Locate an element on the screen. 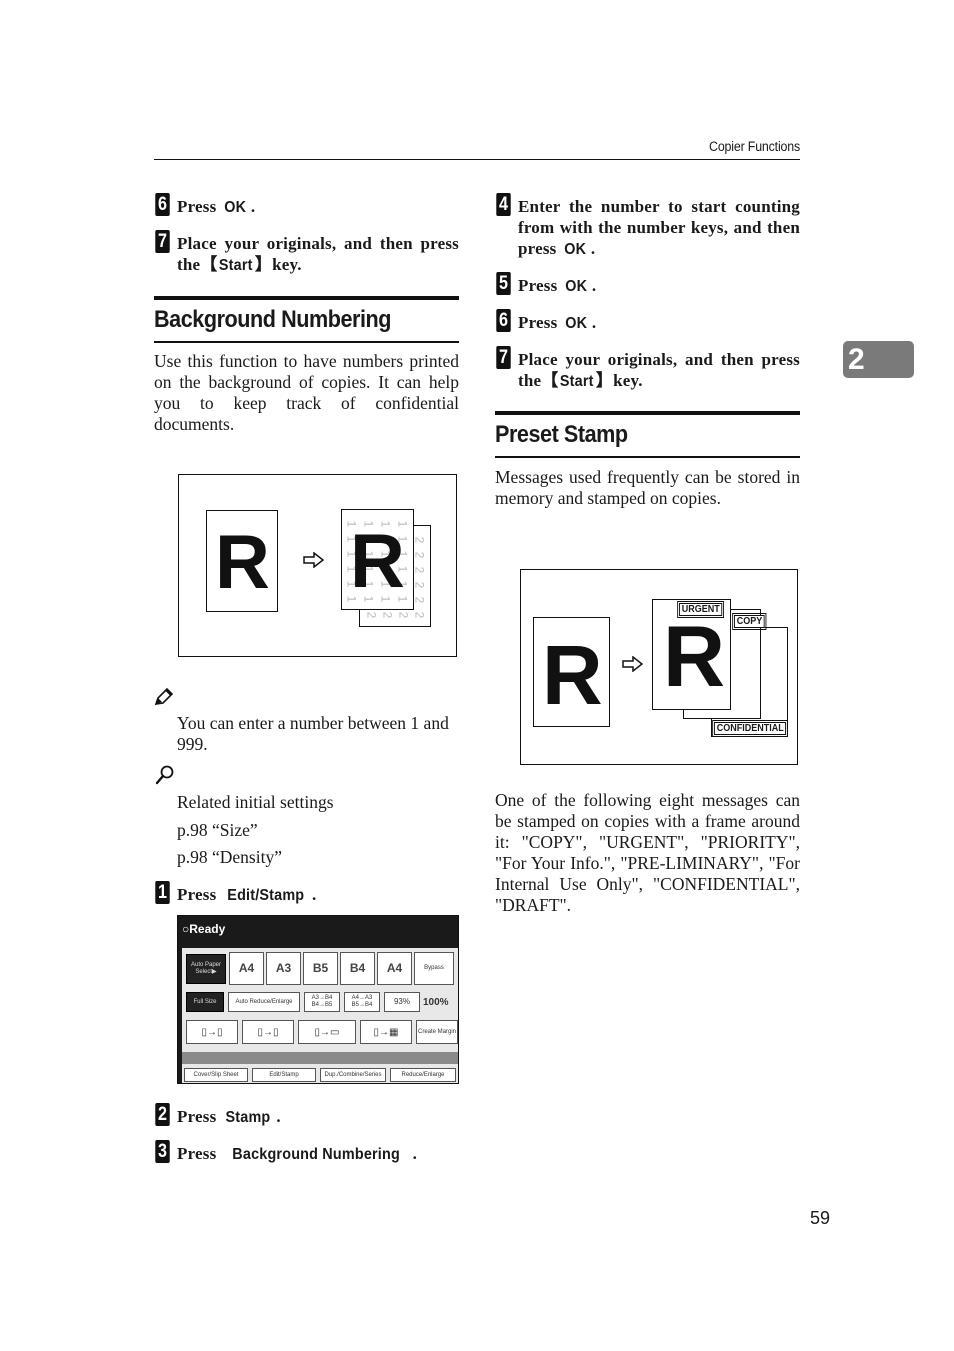 The height and width of the screenshot is (1351, 954). cover-slip-sheet-tab: Cover/Slip Sheet is located at coordinates (216, 1075).